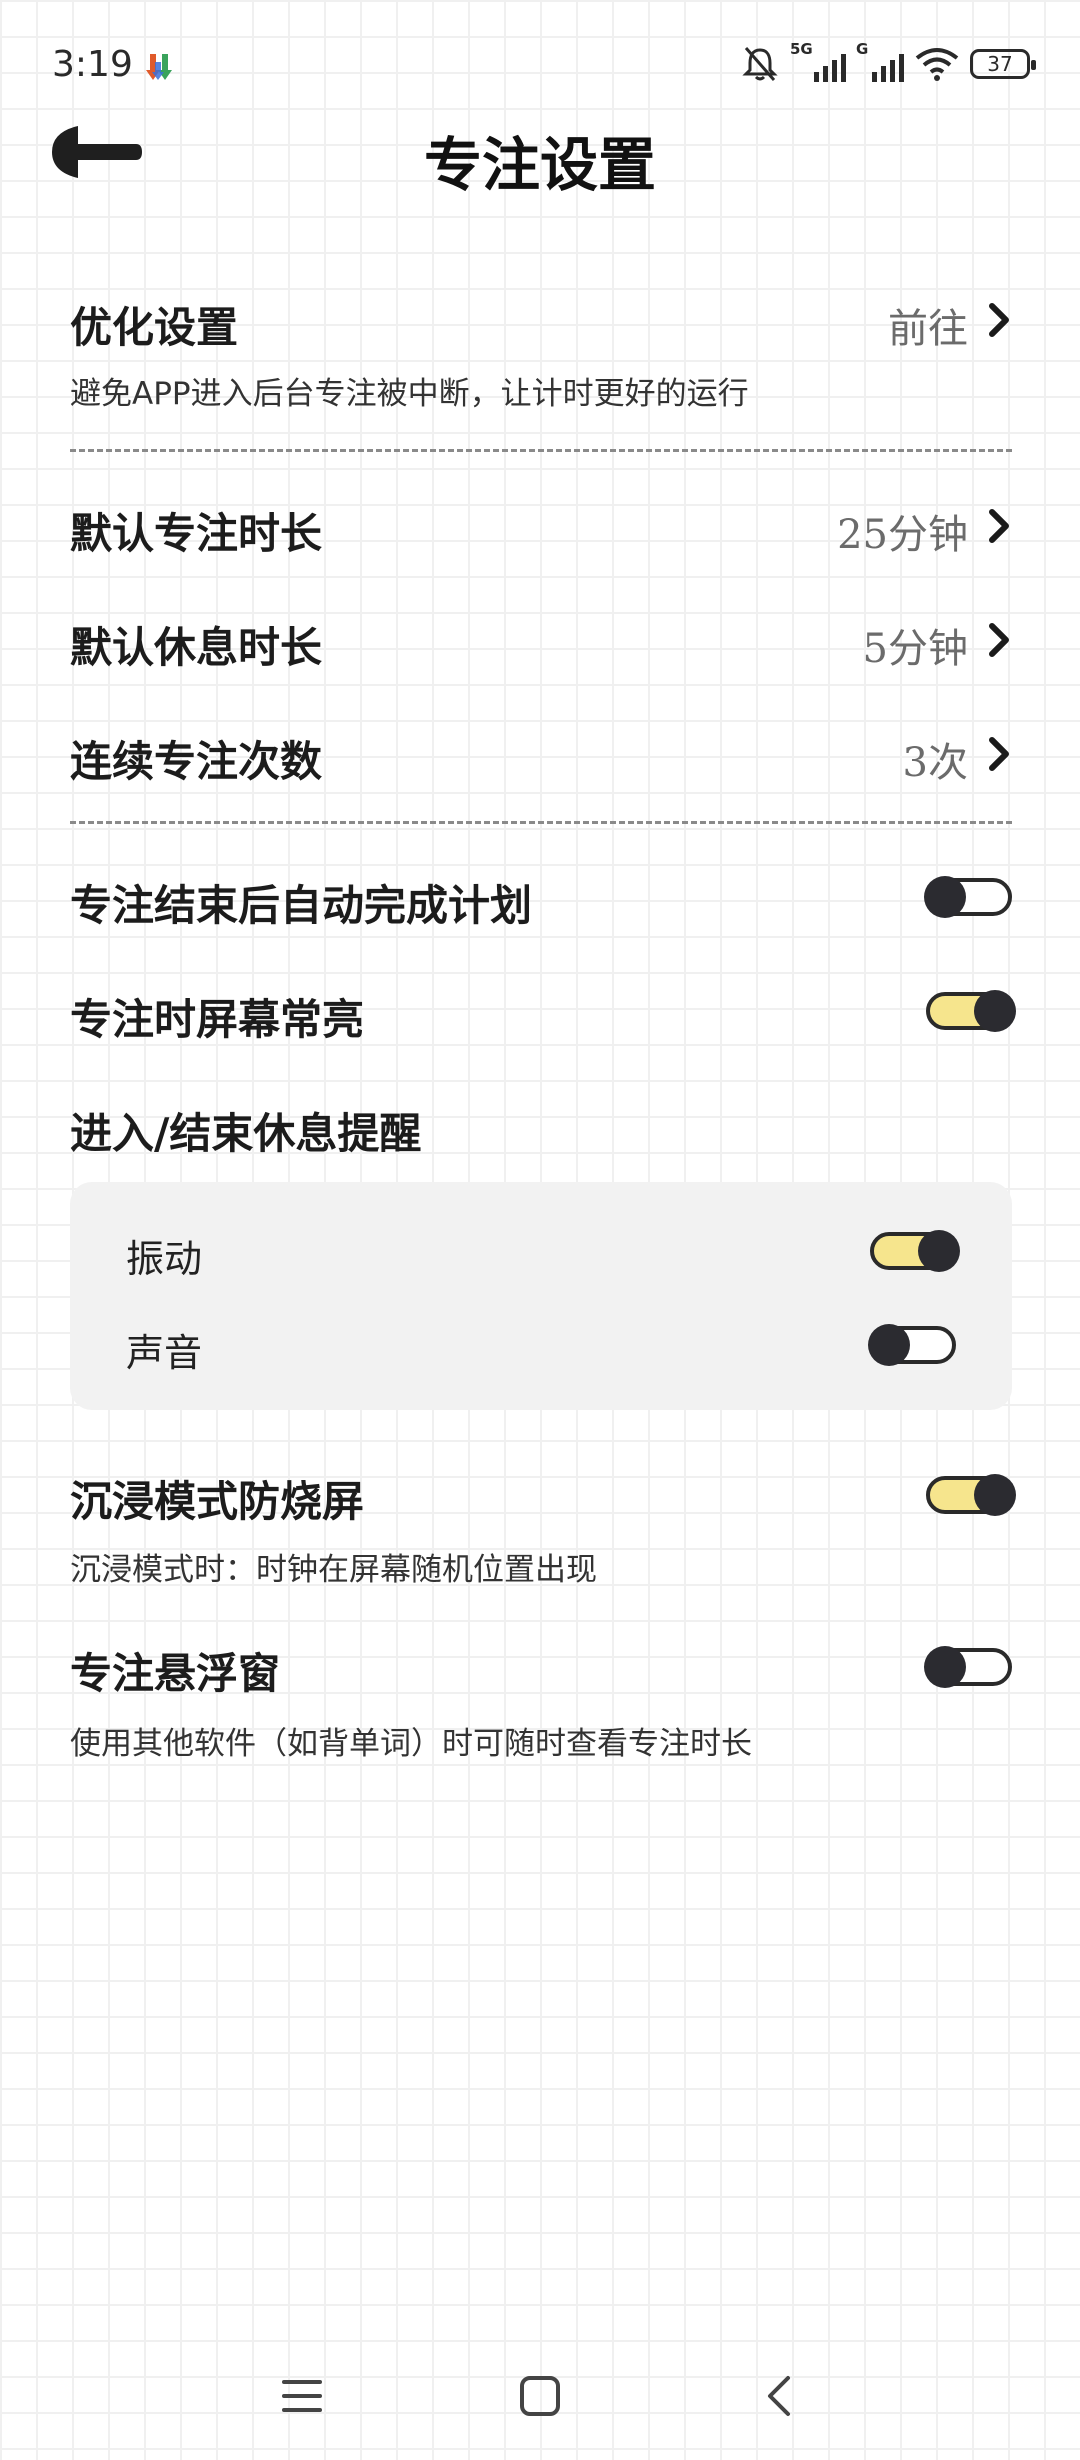 Image resolution: width=1080 pixels, height=2460 pixels. What do you see at coordinates (301, 905) in the screenshot?
I see `auto-complete-title: 专注结束后自动完成计划` at bounding box center [301, 905].